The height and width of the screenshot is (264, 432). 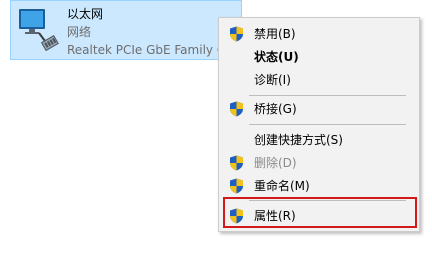 What do you see at coordinates (319, 34) in the screenshot?
I see `menu-item-disable: 禁用(B)` at bounding box center [319, 34].